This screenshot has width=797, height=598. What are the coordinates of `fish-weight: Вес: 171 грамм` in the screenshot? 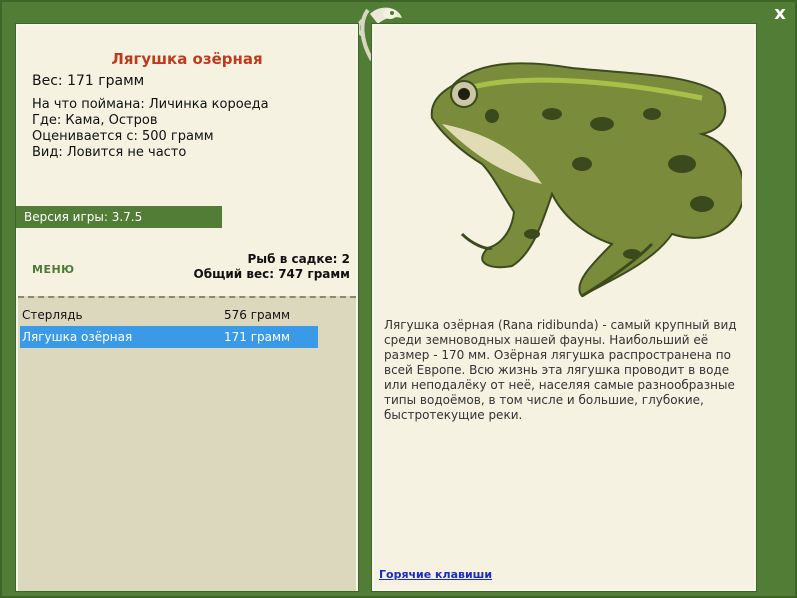 It's located at (88, 81).